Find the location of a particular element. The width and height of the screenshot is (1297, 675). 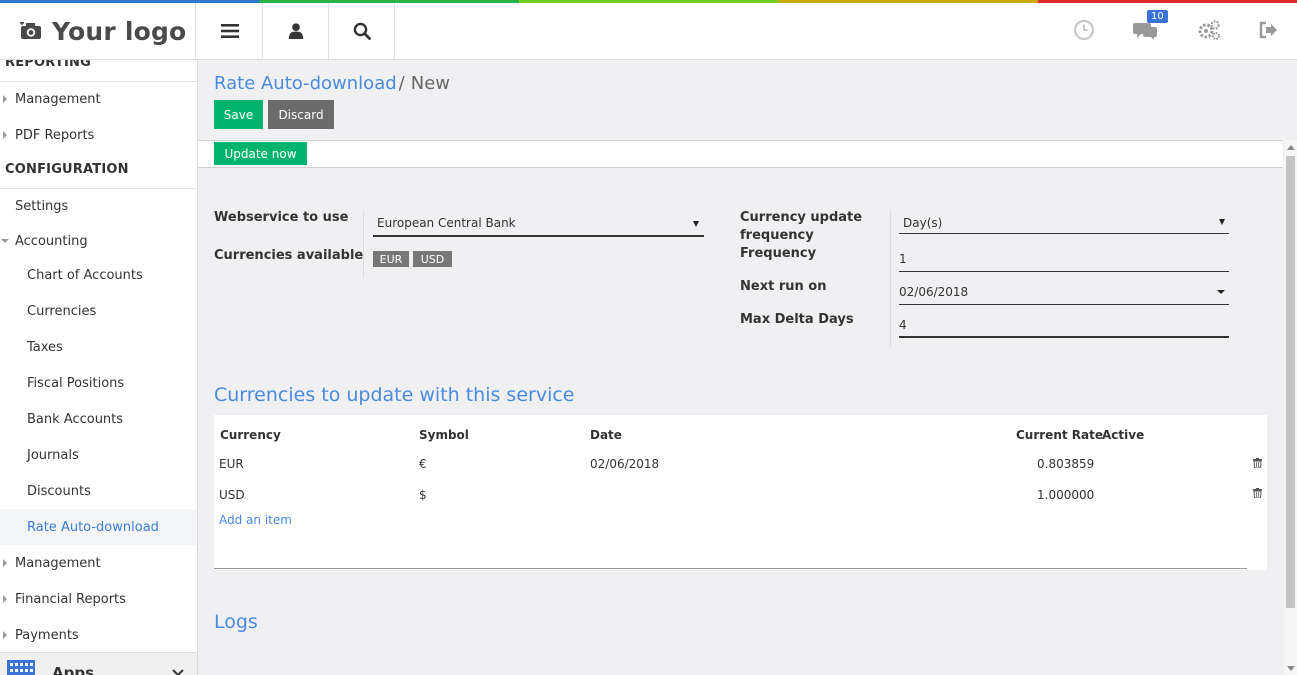

frequency-unit-select: Day(s) is located at coordinates (1064, 223).